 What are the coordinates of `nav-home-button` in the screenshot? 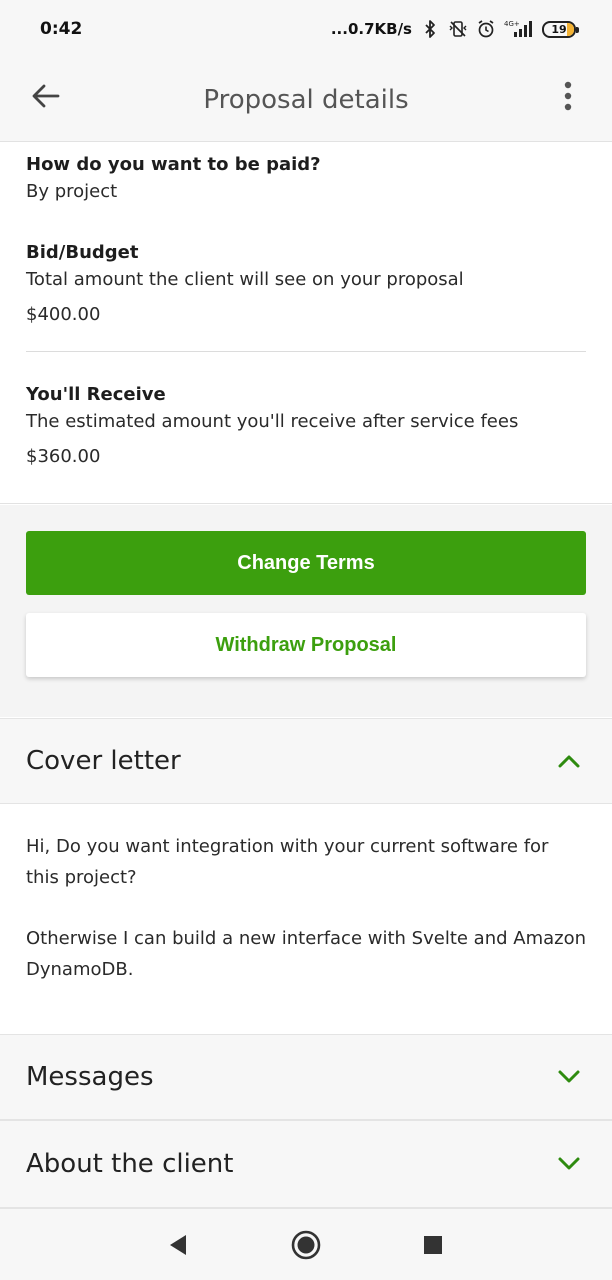 It's located at (306, 1245).